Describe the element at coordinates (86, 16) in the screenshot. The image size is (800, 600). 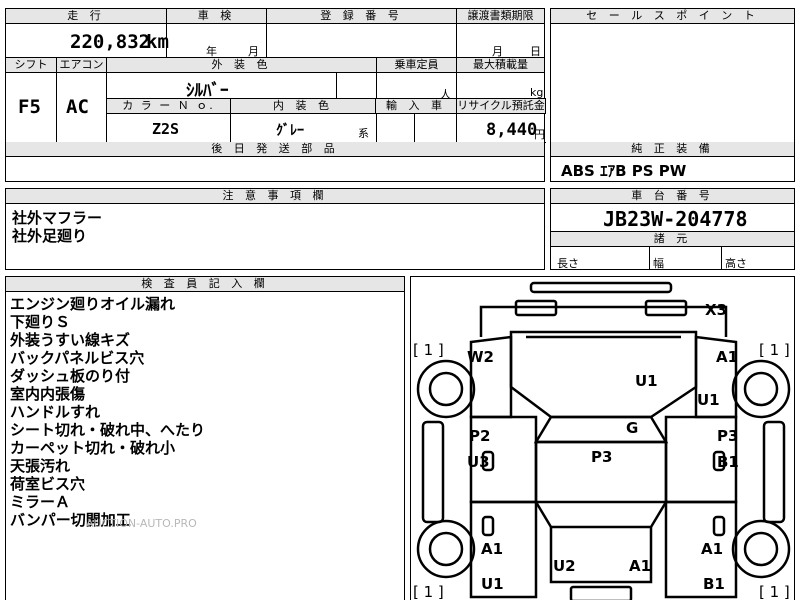
I see `mileage-header: 走 行` at that location.